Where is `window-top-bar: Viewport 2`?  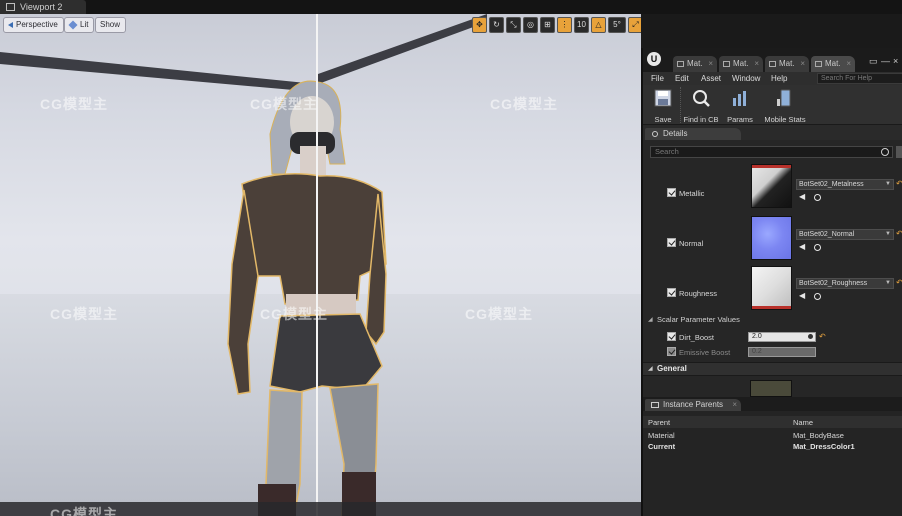 window-top-bar: Viewport 2 is located at coordinates (451, 7).